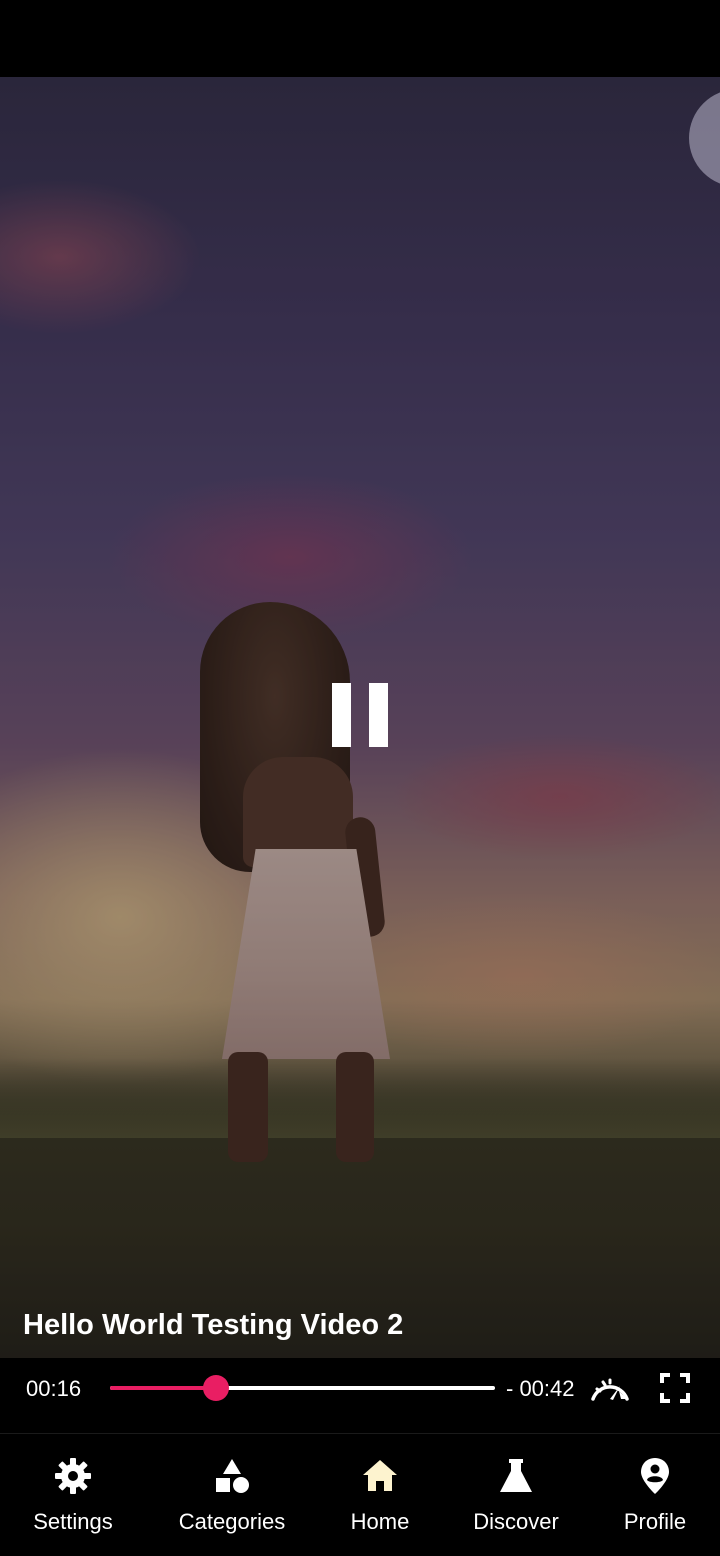  I want to click on seek-bar-progress, so click(163, 1388).